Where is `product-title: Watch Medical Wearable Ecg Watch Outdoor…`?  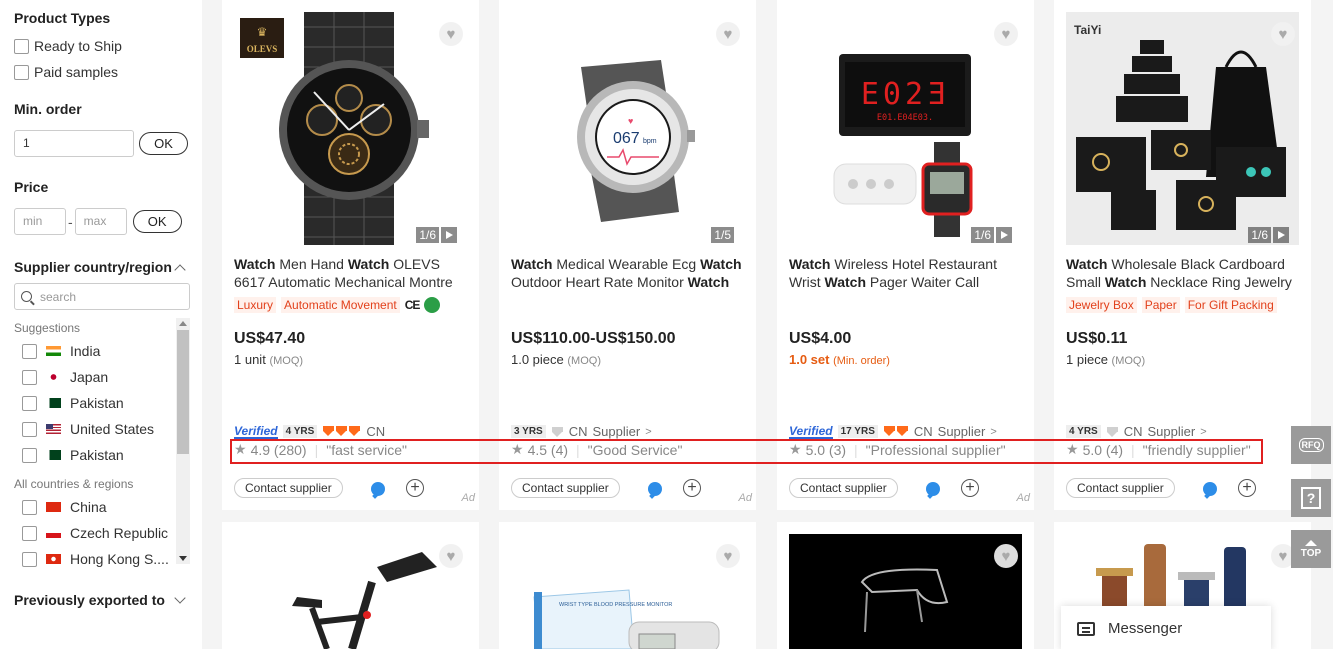
product-title: Watch Medical Wearable Ecg Watch Outdoor… is located at coordinates (629, 273).